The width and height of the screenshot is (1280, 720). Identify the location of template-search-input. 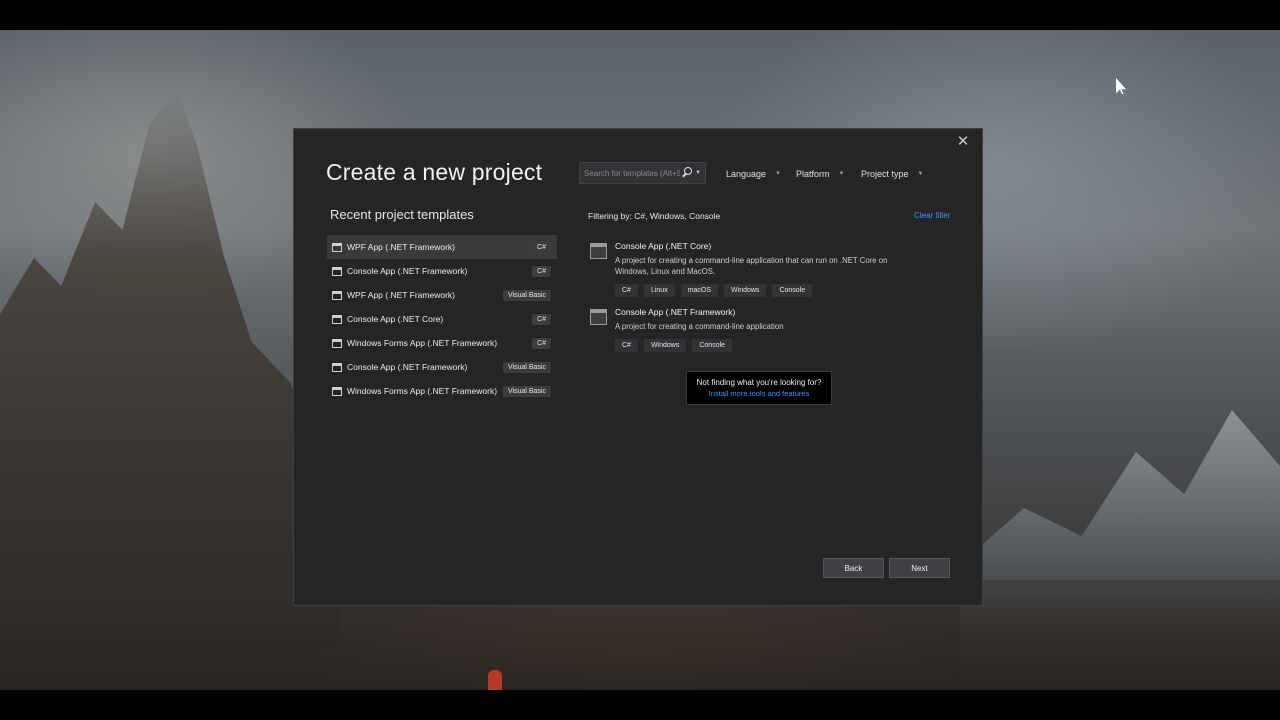
(630, 173).